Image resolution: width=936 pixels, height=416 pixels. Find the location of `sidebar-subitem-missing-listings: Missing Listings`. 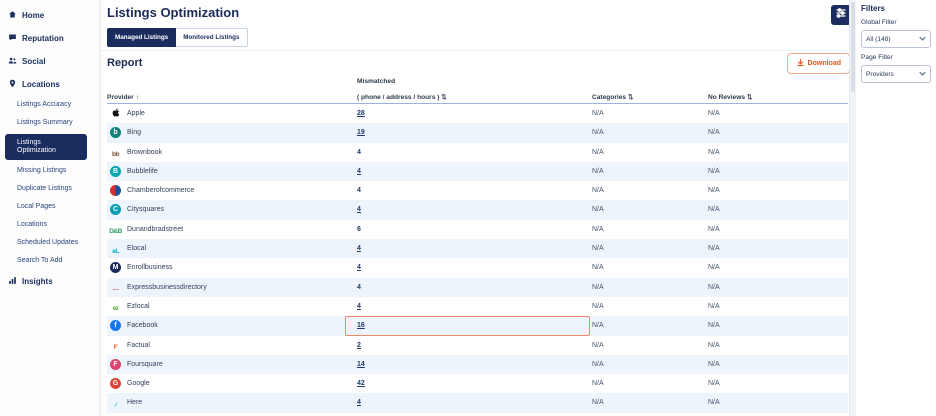

sidebar-subitem-missing-listings: Missing Listings is located at coordinates (49, 171).